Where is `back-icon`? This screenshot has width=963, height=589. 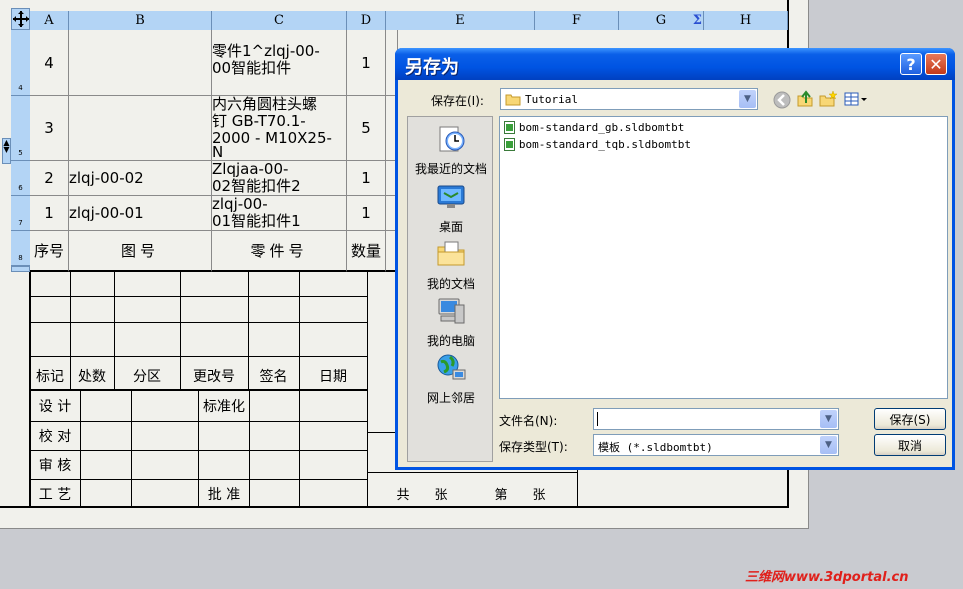
back-icon is located at coordinates (782, 100).